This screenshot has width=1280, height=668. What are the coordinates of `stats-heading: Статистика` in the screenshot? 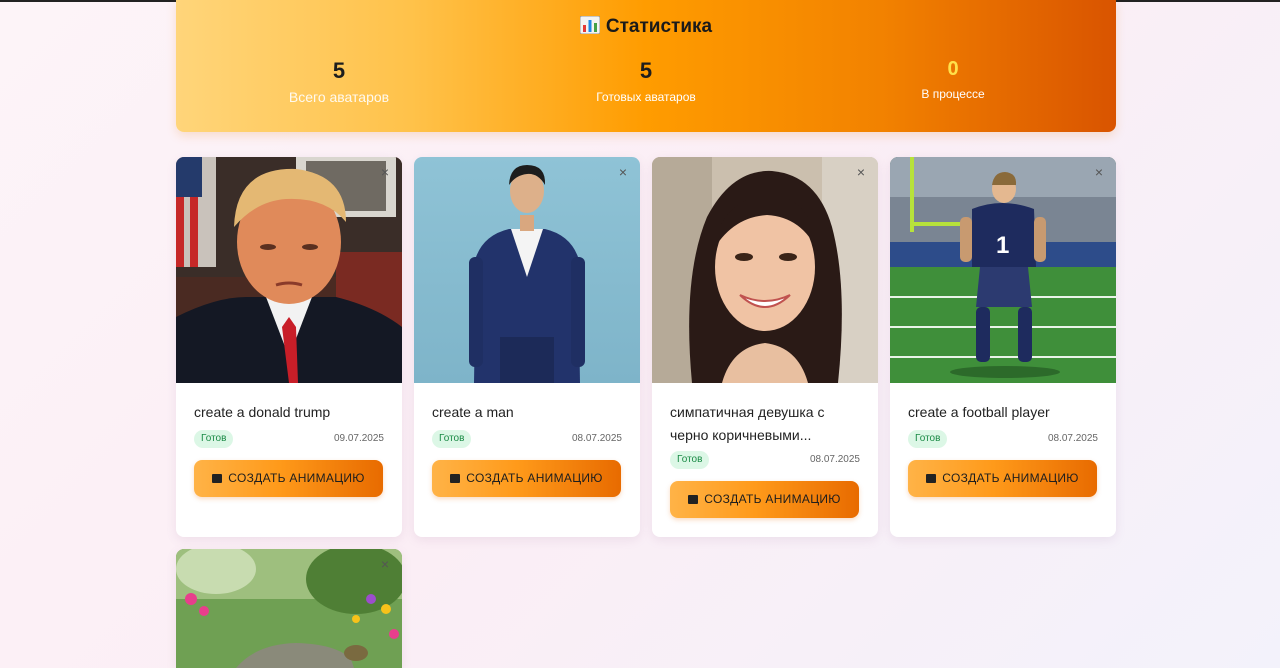 It's located at (646, 27).